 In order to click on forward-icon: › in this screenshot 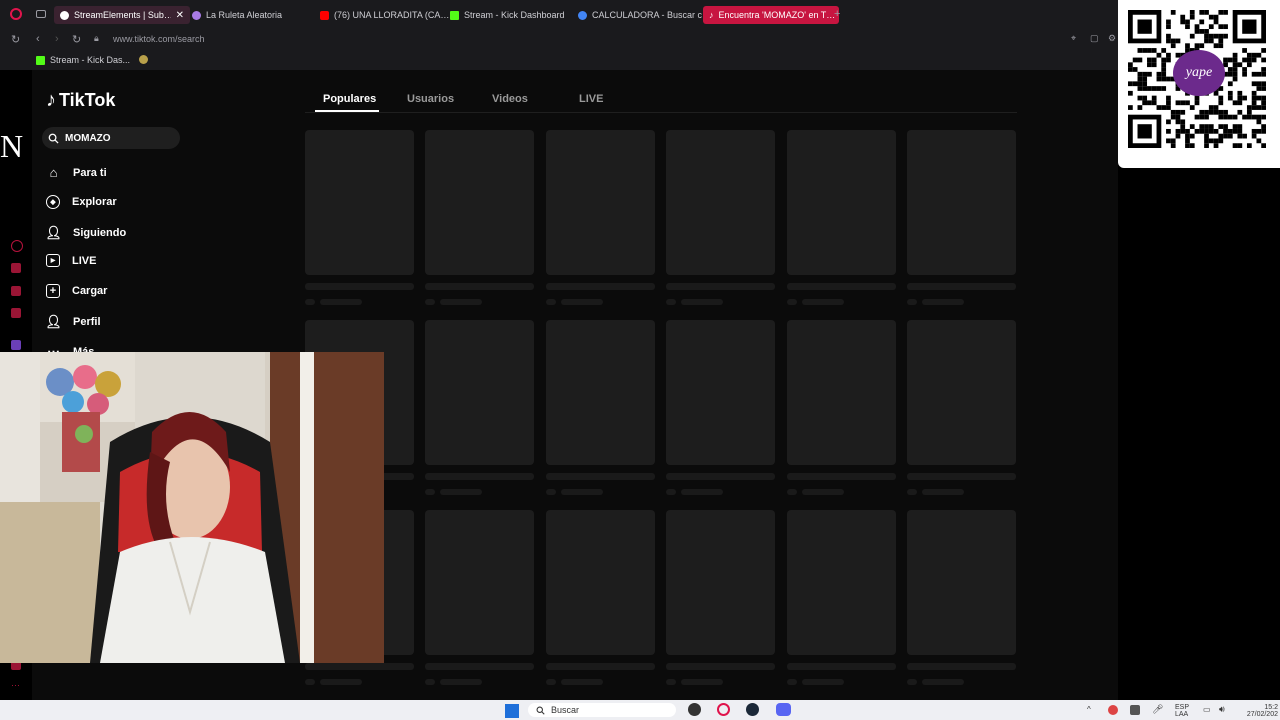, I will do `click(57, 39)`.